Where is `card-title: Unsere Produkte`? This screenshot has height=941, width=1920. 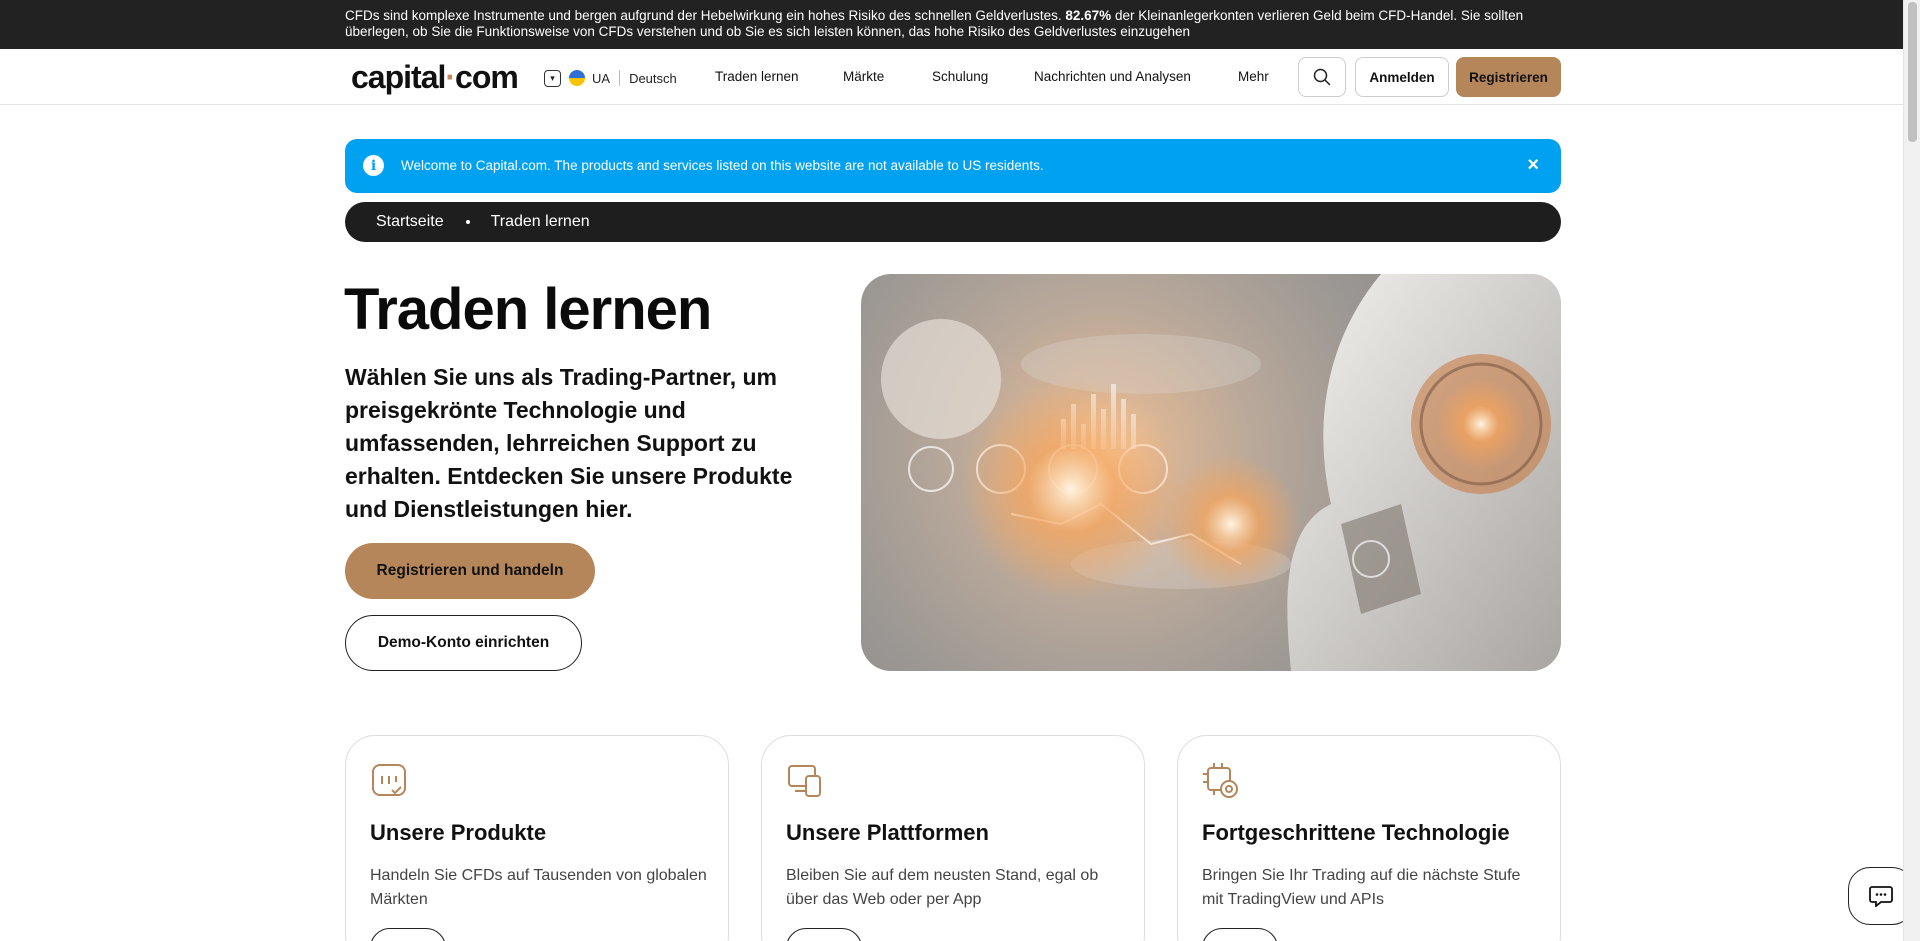
card-title: Unsere Produkte is located at coordinates (458, 832).